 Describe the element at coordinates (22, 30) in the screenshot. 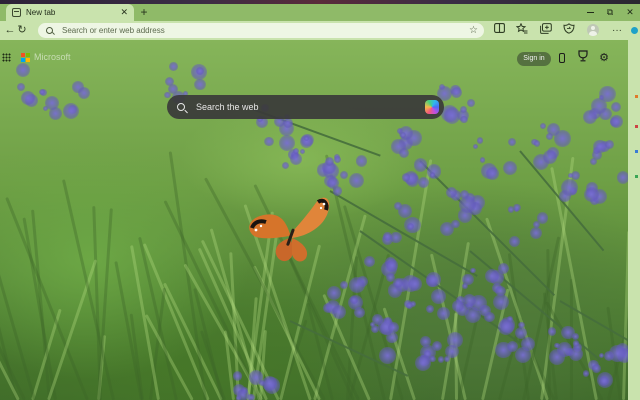

I see `refresh-button: ↻` at that location.